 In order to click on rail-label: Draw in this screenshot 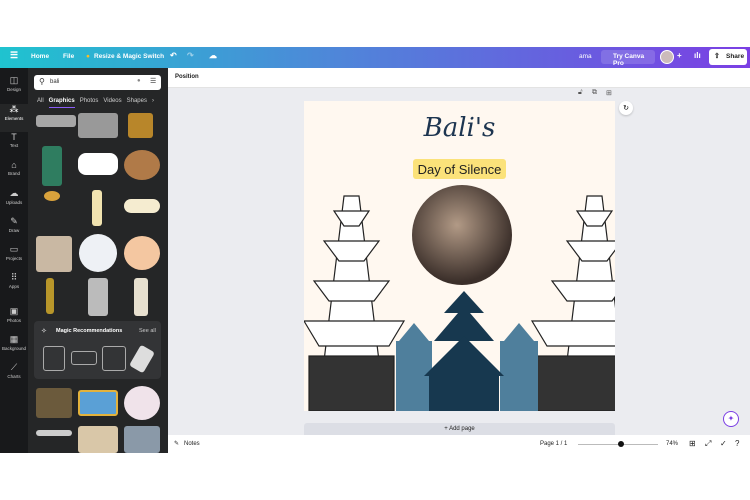, I will do `click(14, 230)`.